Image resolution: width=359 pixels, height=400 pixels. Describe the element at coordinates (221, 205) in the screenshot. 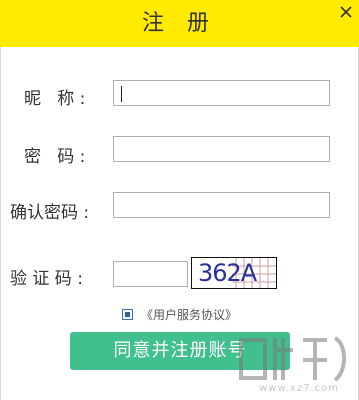

I see `confirm-password-input` at that location.